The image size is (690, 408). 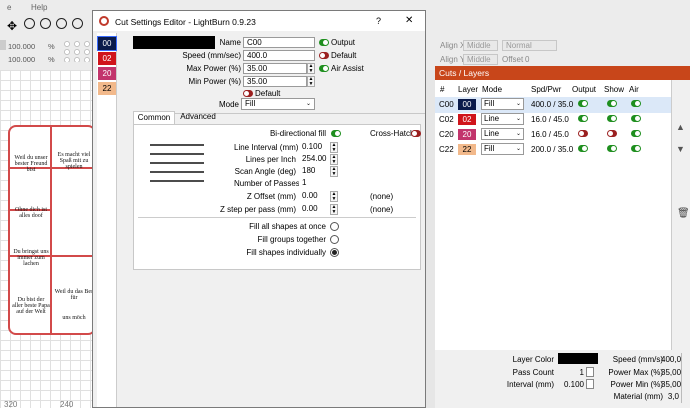 I want to click on zoom-fit-icon, so click(x=61, y=23).